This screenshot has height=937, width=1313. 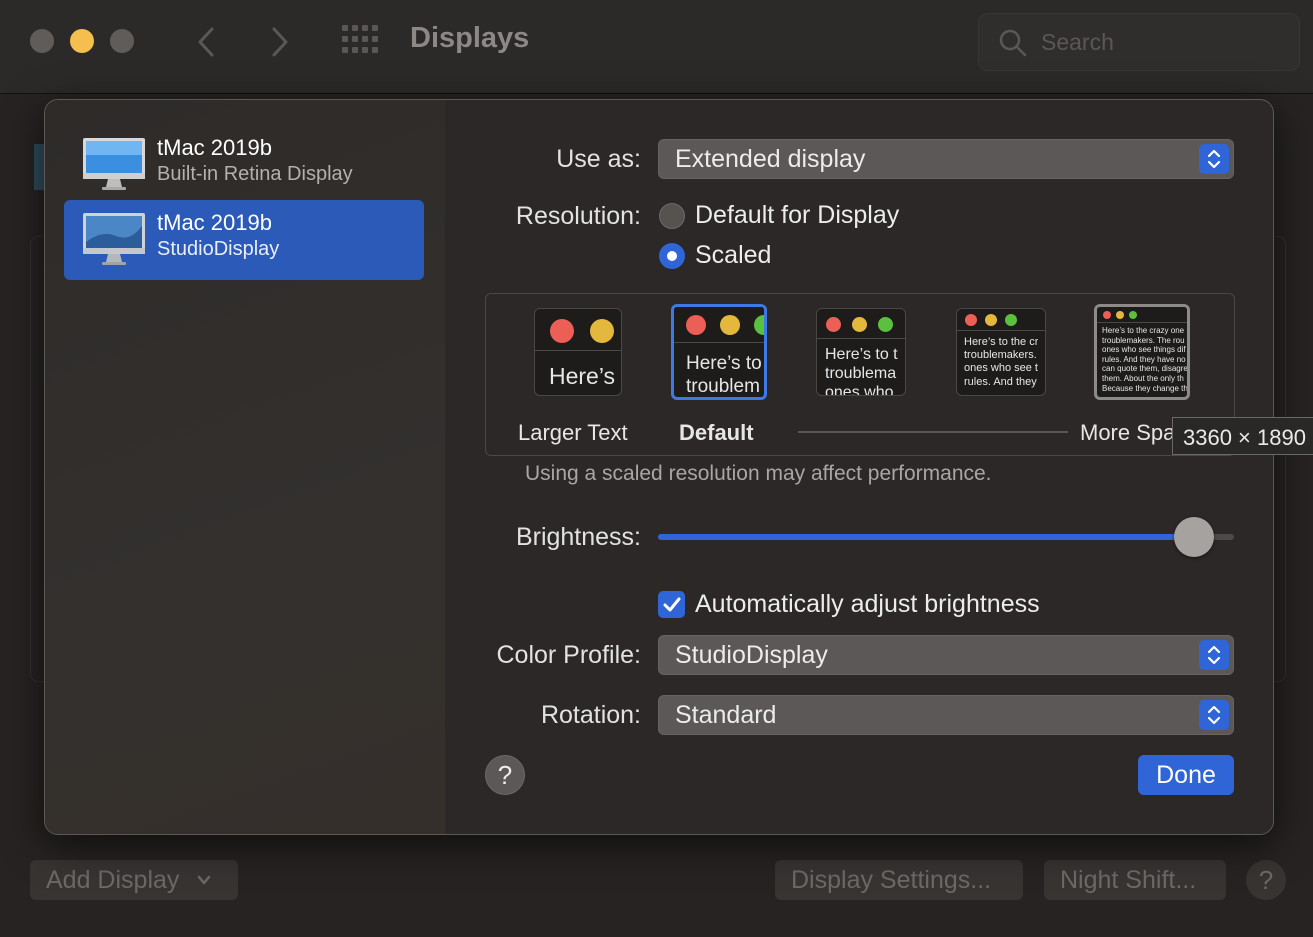 I want to click on rotation-label: Rotation:, so click(x=590, y=715).